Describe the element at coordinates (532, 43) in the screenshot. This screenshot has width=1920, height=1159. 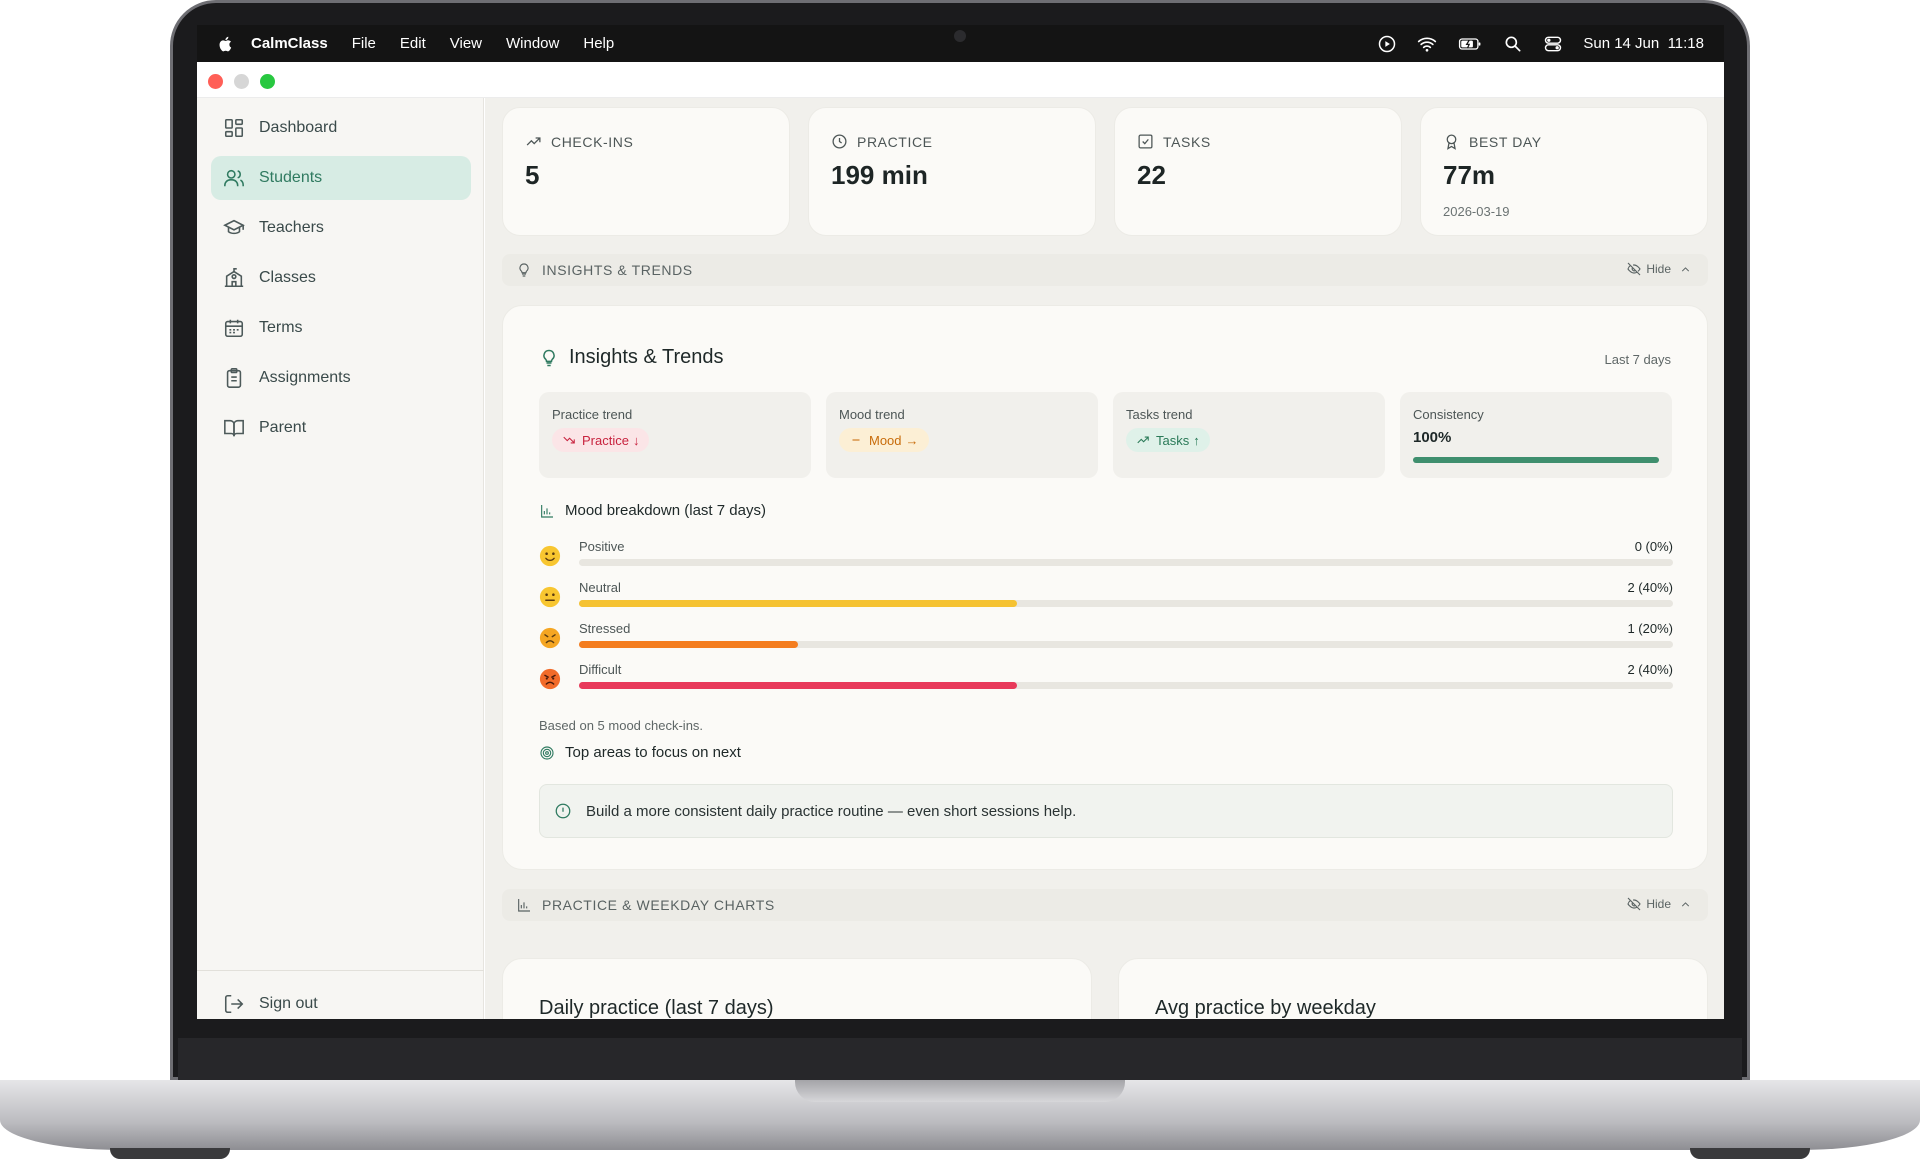
I see `menu-window: Window` at that location.